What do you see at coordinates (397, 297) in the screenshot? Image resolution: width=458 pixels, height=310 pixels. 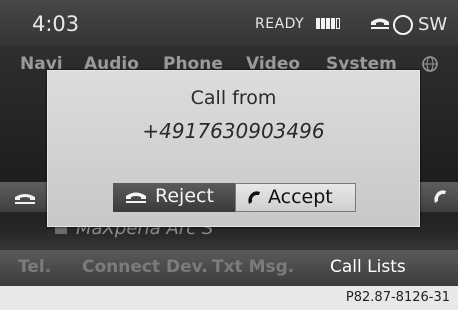 I see `figure-code: P82.87-8126-31` at bounding box center [397, 297].